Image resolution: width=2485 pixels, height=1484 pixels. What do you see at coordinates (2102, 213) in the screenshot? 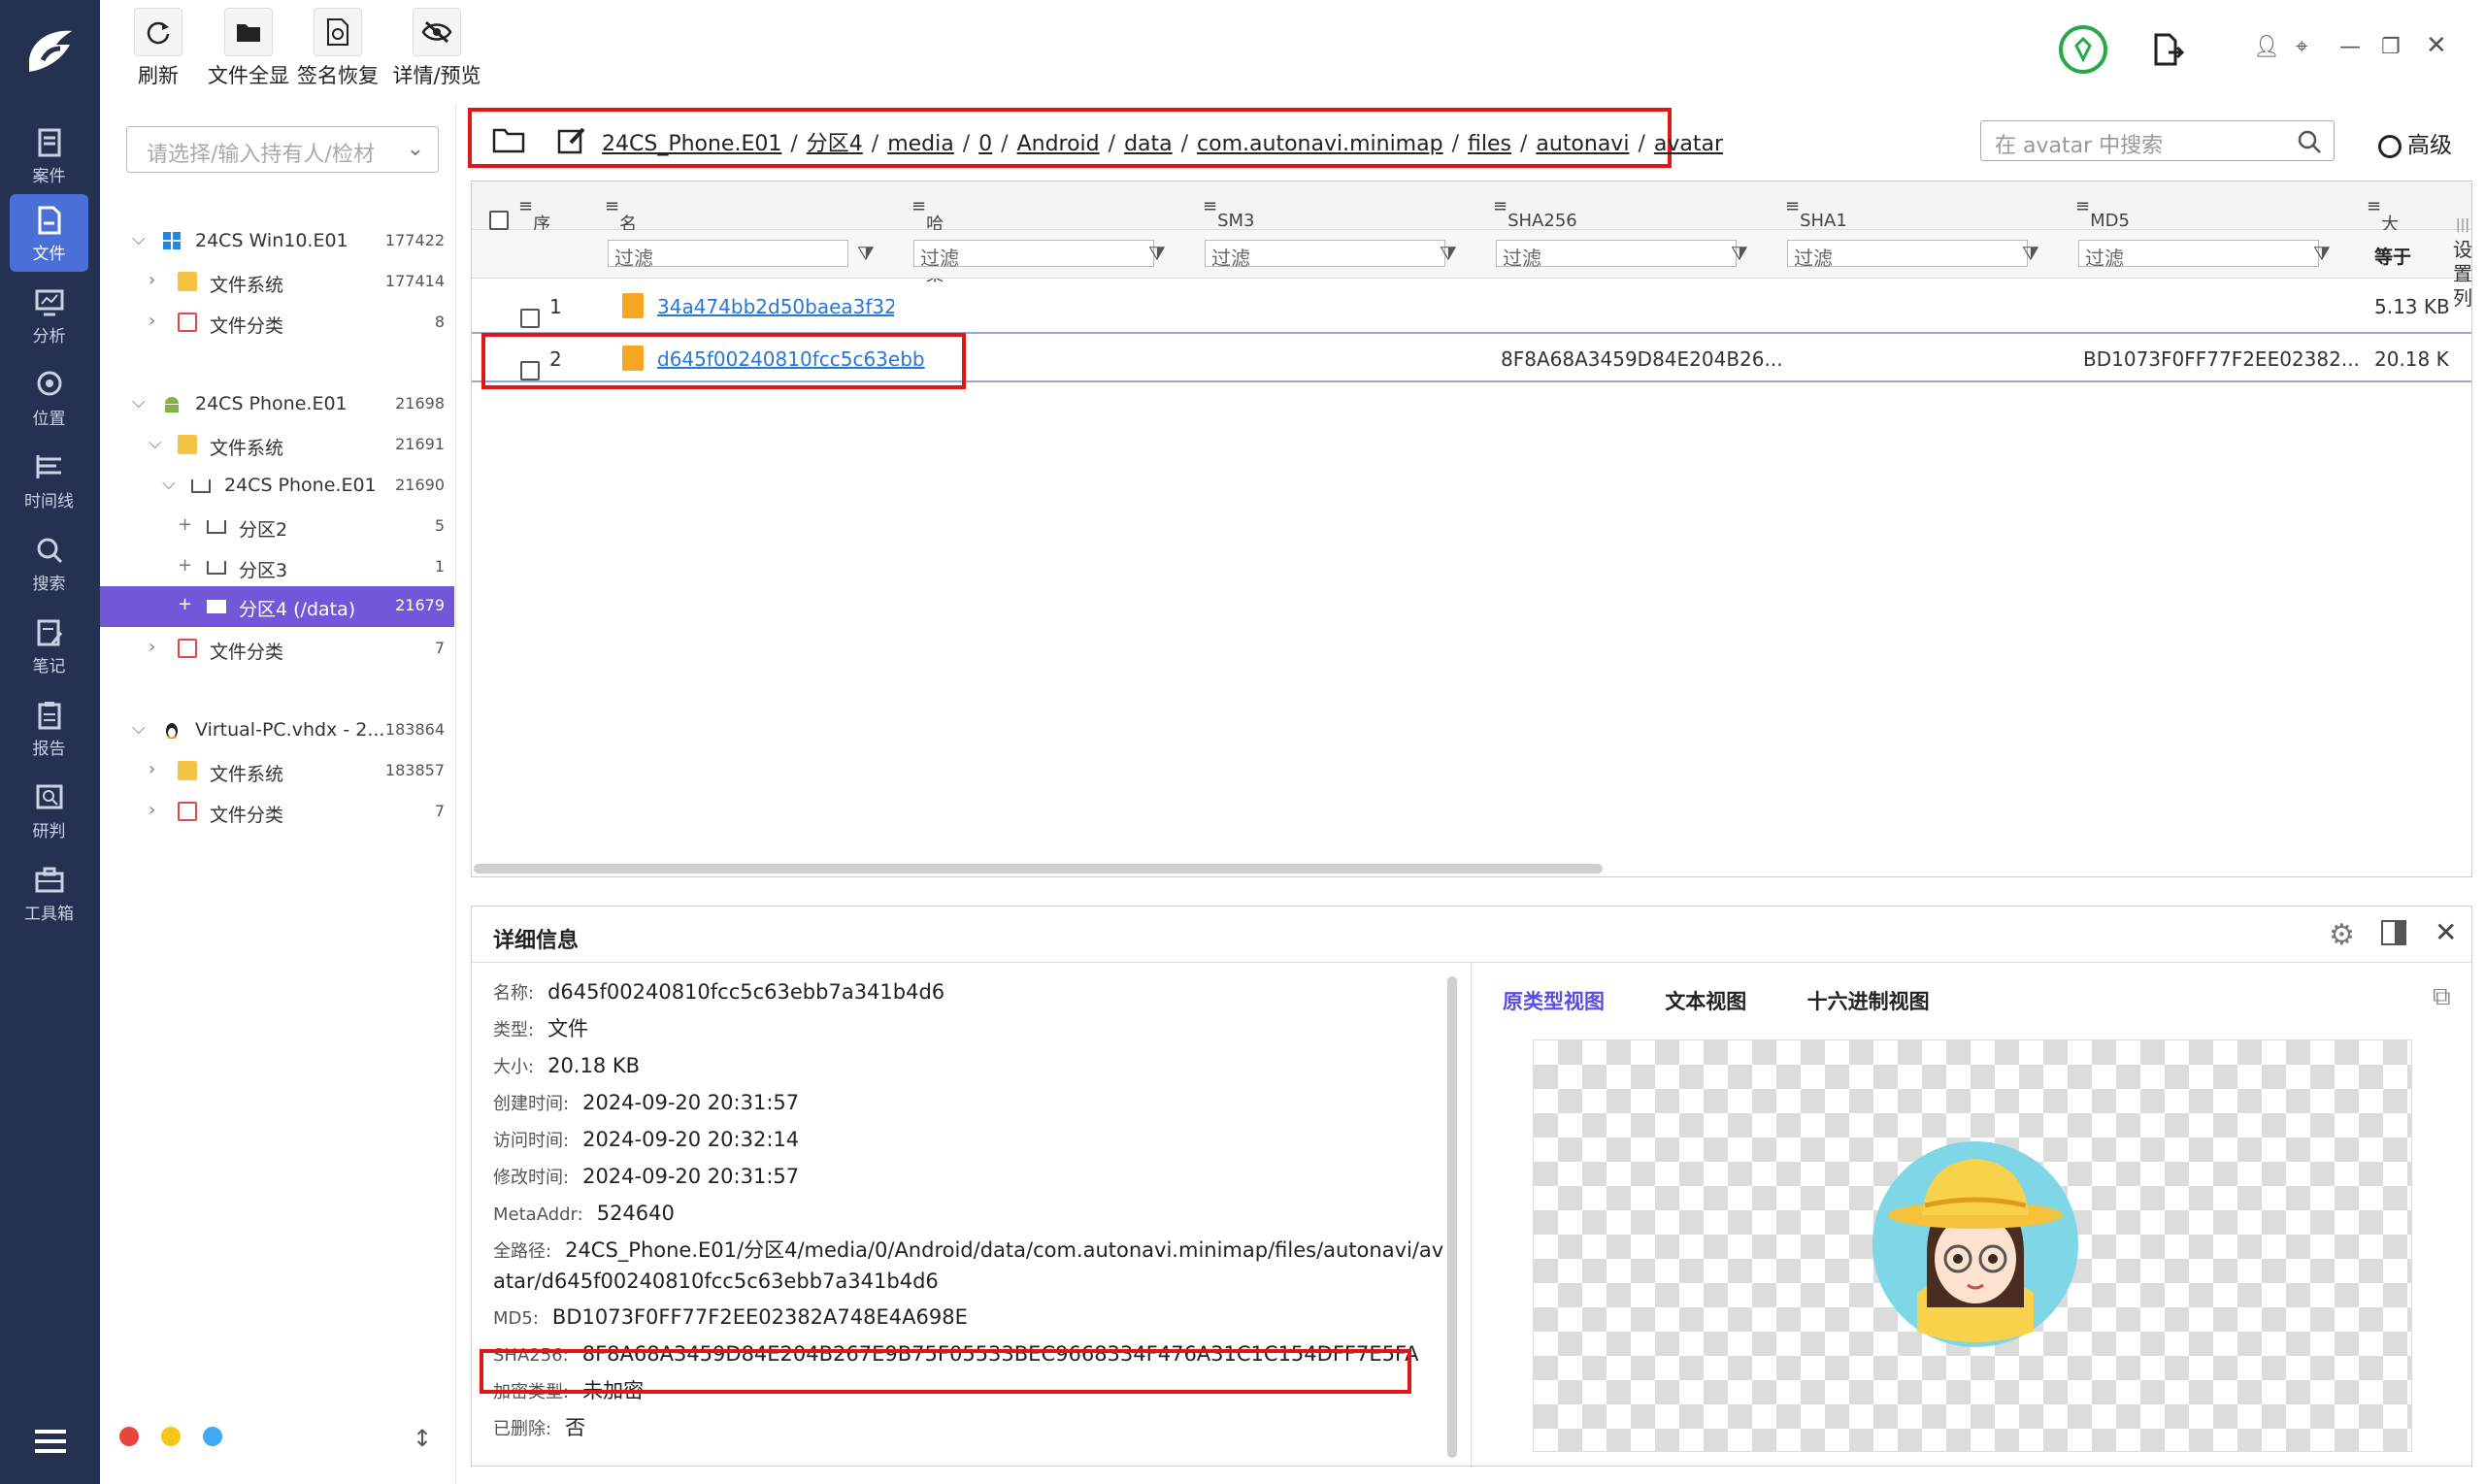
I see `column-header: ≡ MD5` at bounding box center [2102, 213].